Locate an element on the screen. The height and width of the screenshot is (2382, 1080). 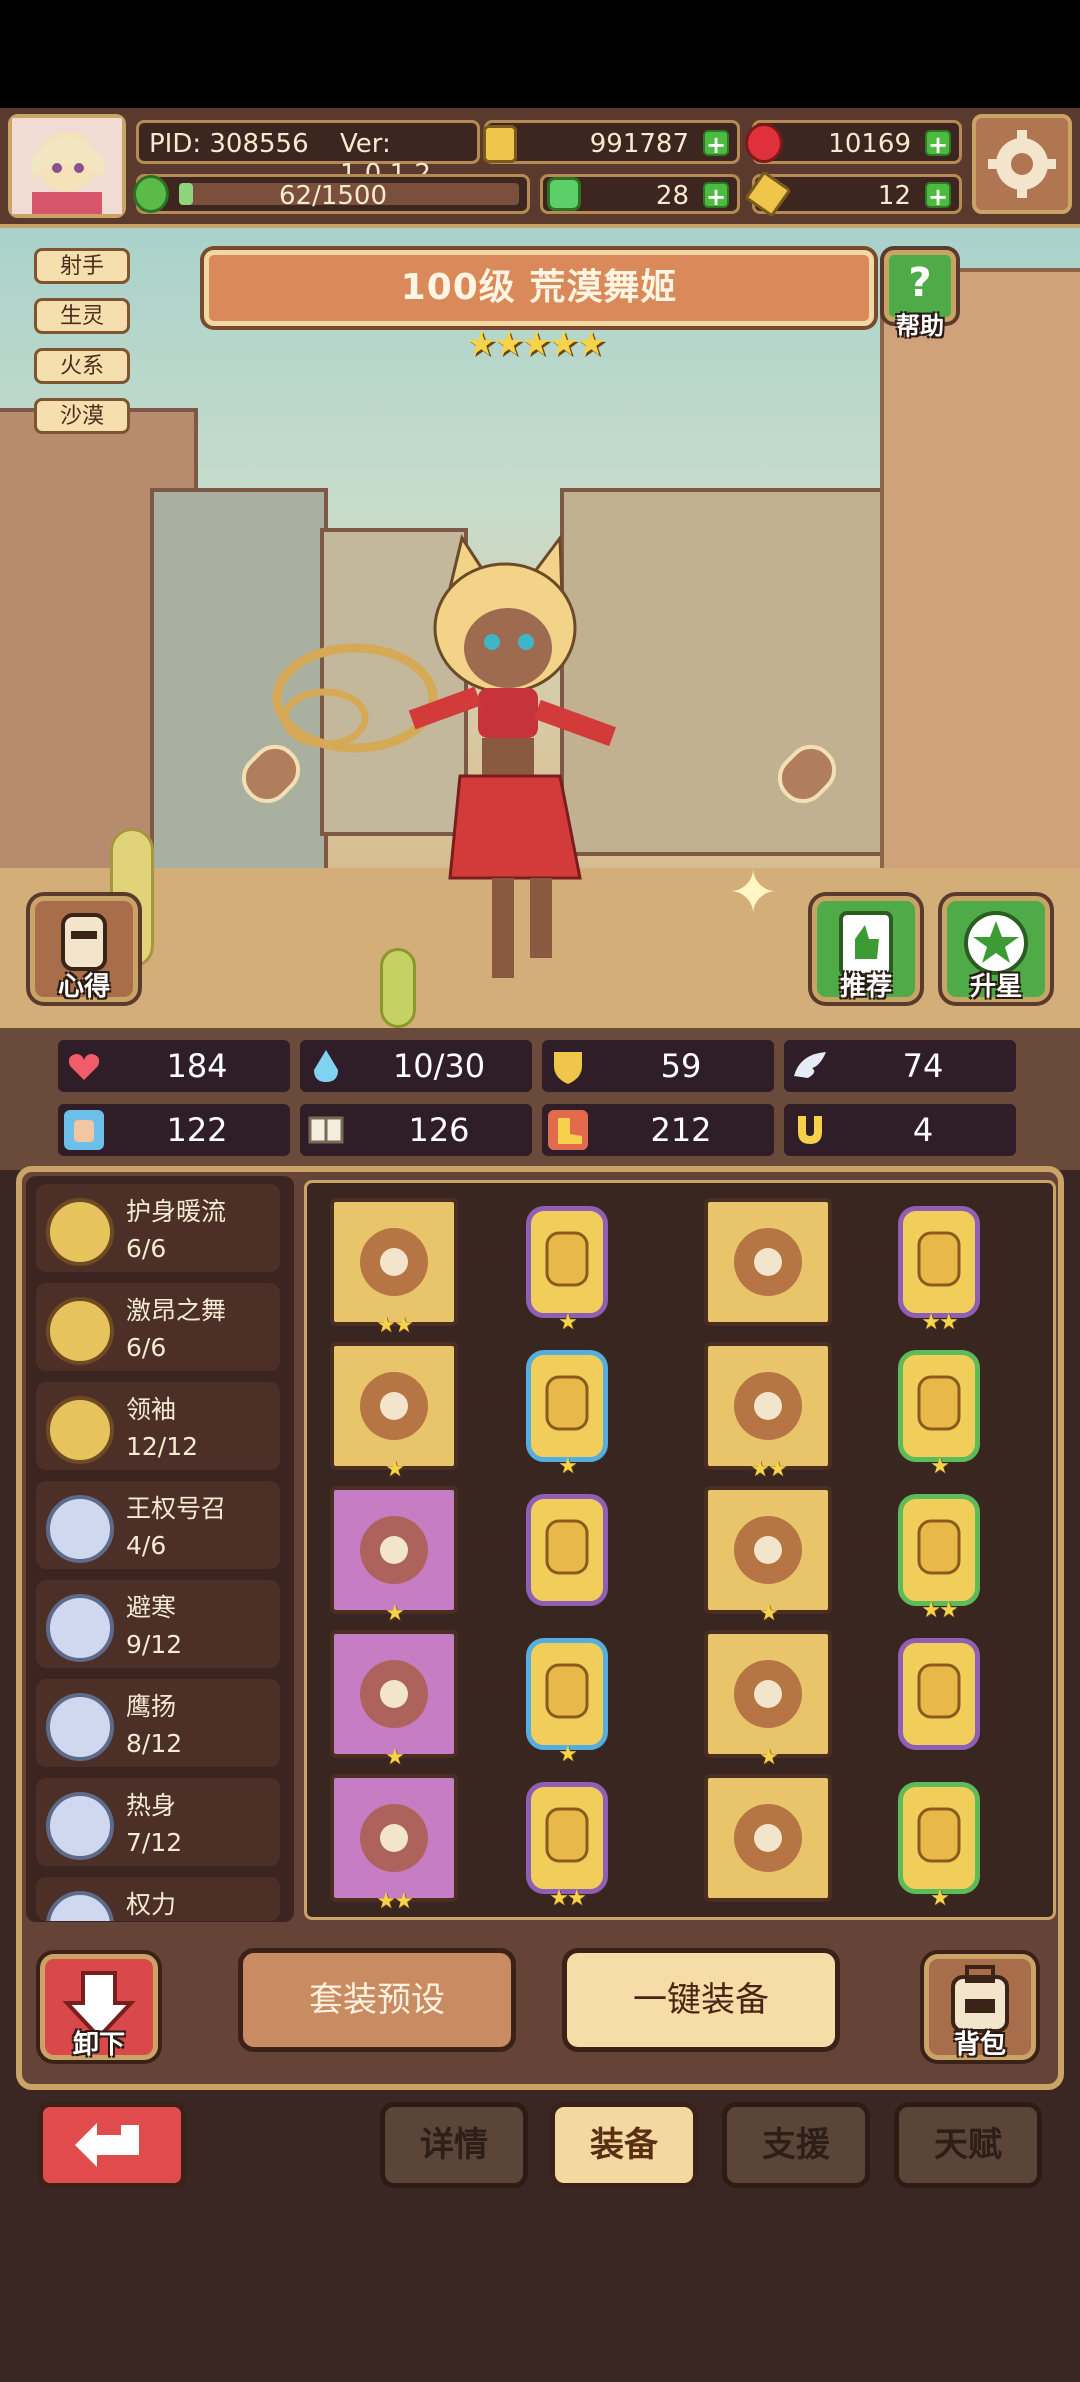
tab-support-label: 支援 is located at coordinates (796, 2145).